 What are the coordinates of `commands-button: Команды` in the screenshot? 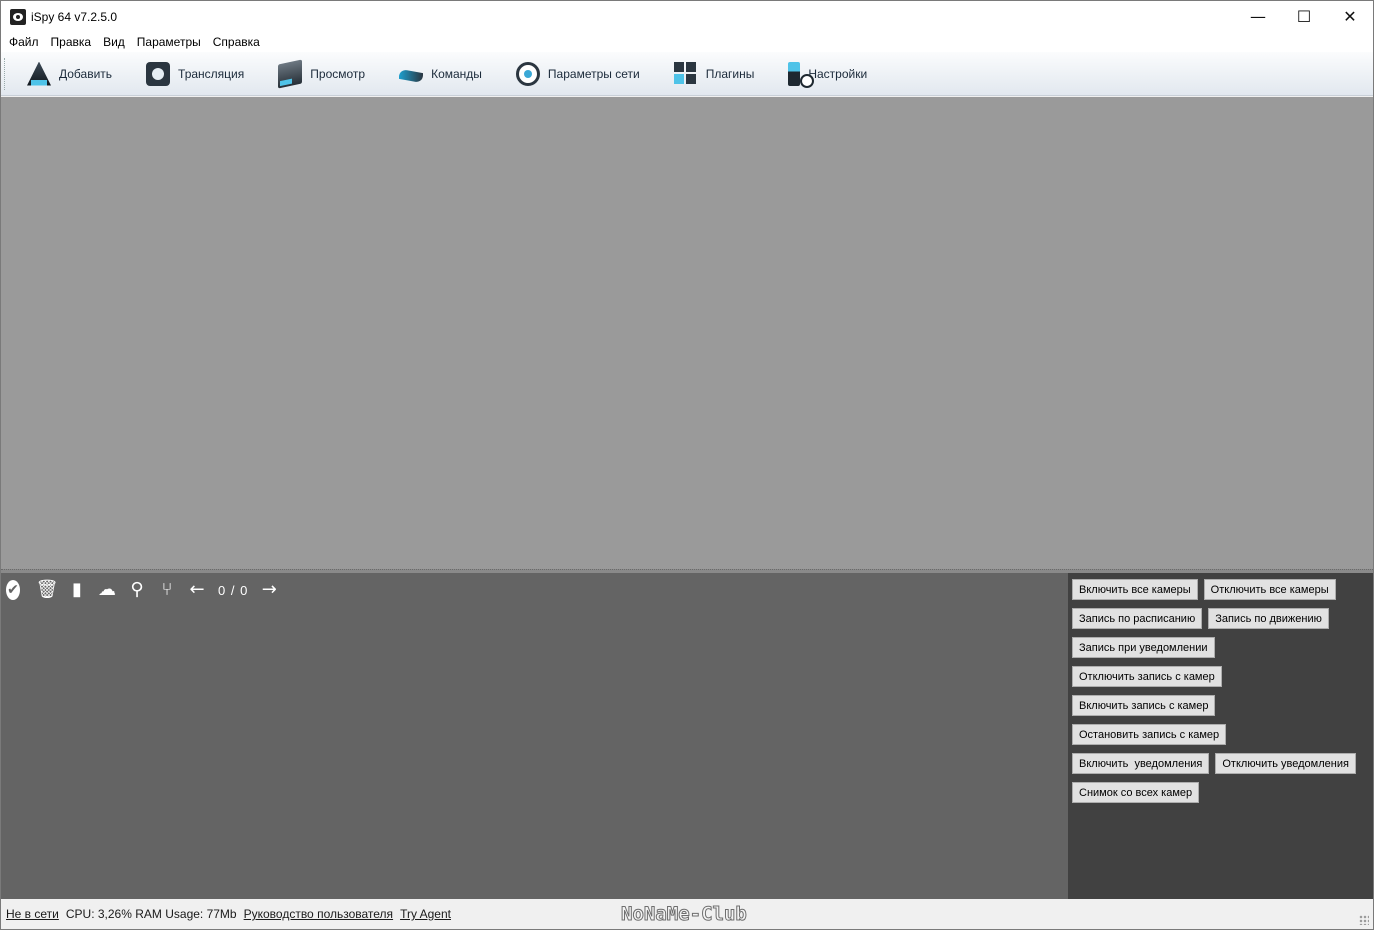 It's located at (440, 74).